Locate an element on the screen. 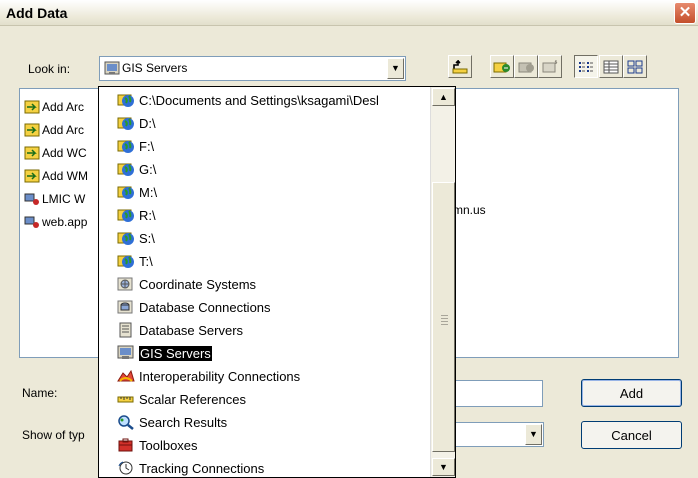  dropdown-item-label: Search Results is located at coordinates (183, 422).